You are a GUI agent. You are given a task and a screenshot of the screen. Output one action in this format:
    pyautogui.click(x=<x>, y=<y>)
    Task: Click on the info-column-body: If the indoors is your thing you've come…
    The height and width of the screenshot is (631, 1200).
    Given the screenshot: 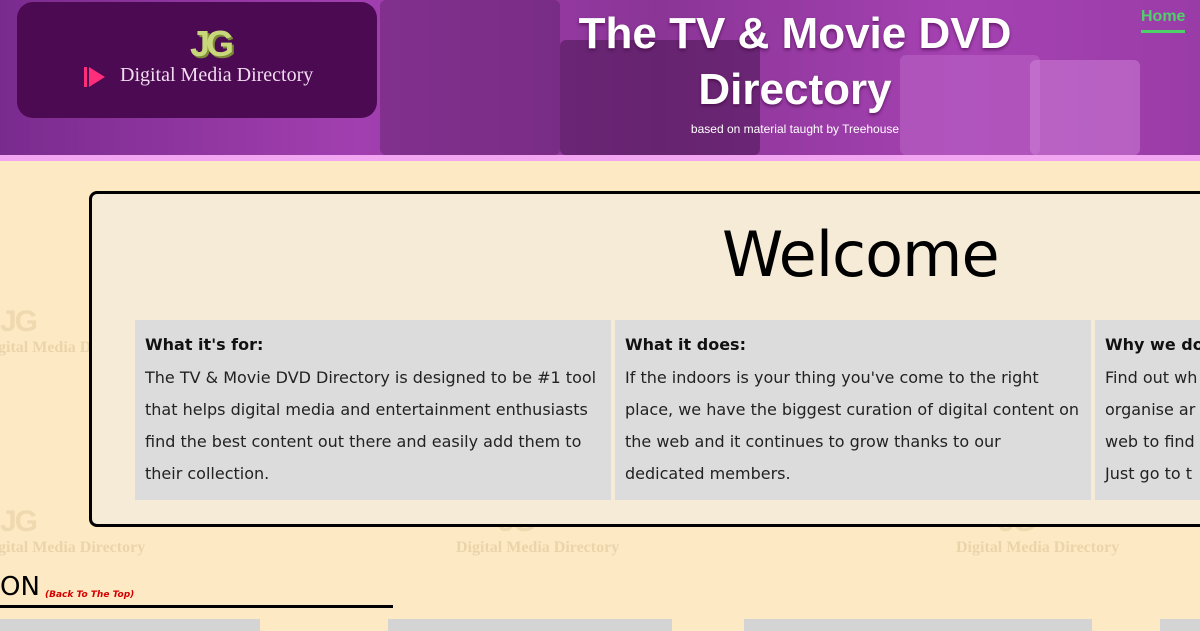 What is the action you would take?
    pyautogui.click(x=852, y=425)
    